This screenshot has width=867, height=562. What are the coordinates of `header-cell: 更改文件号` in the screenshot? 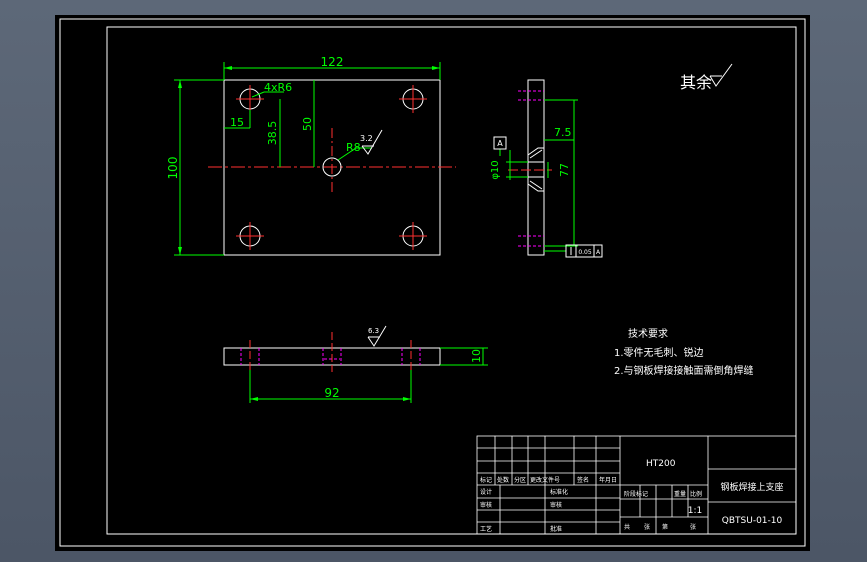 It's located at (545, 480).